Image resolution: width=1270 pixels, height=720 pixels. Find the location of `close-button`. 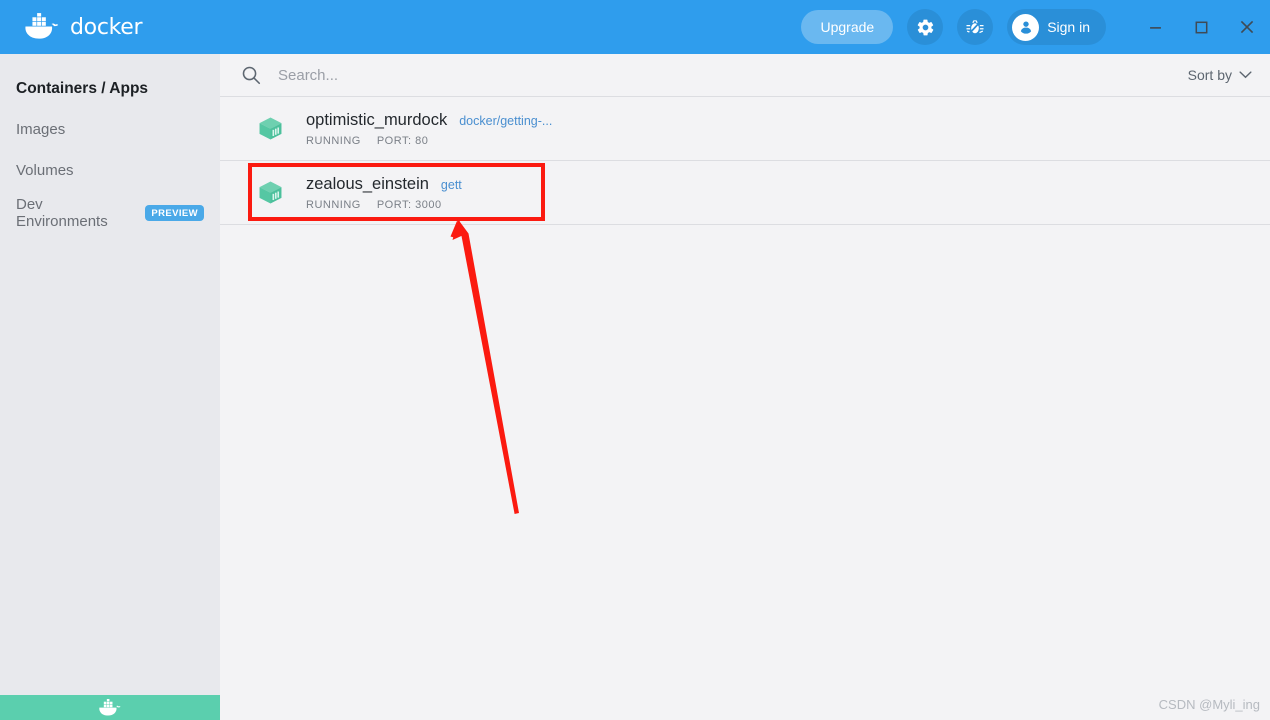

close-button is located at coordinates (1247, 27).